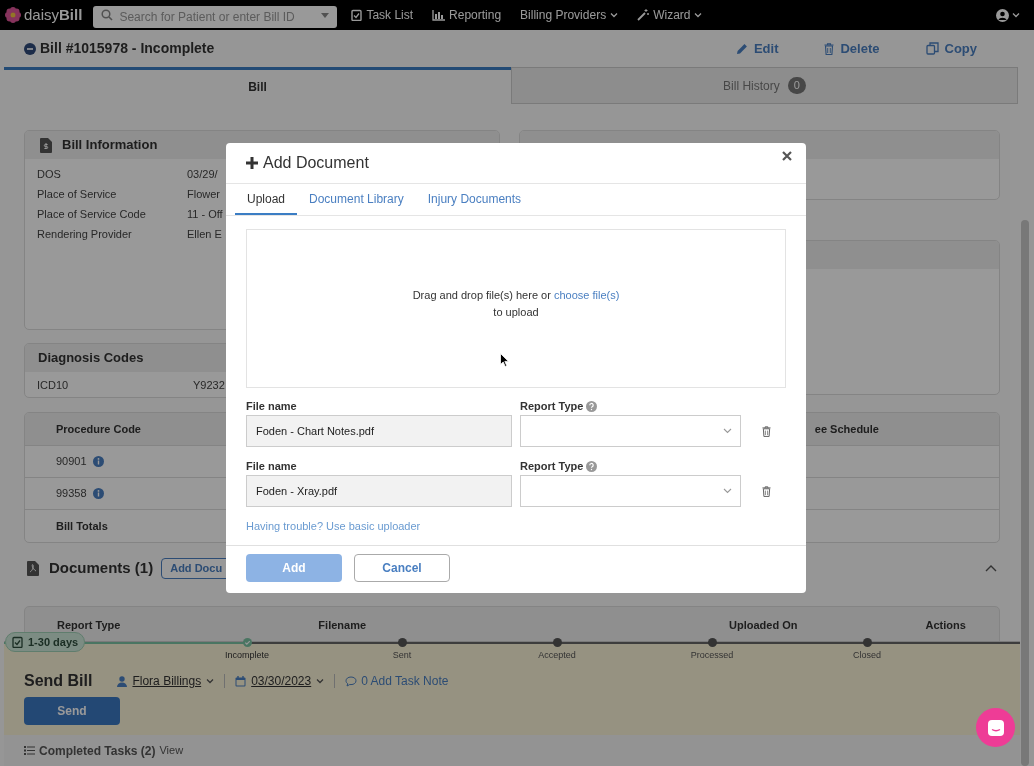  What do you see at coordinates (110, 145) in the screenshot?
I see `card-title: Bill Information` at bounding box center [110, 145].